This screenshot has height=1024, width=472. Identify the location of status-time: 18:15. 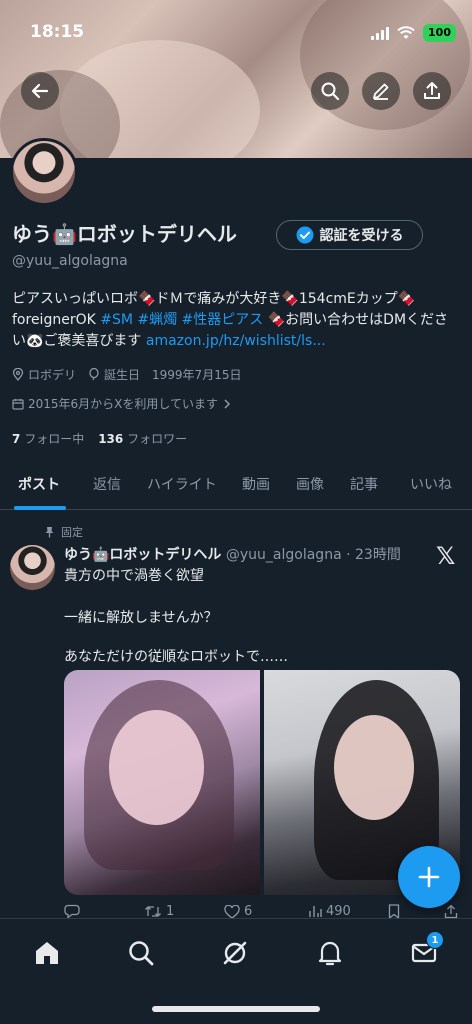
(57, 32).